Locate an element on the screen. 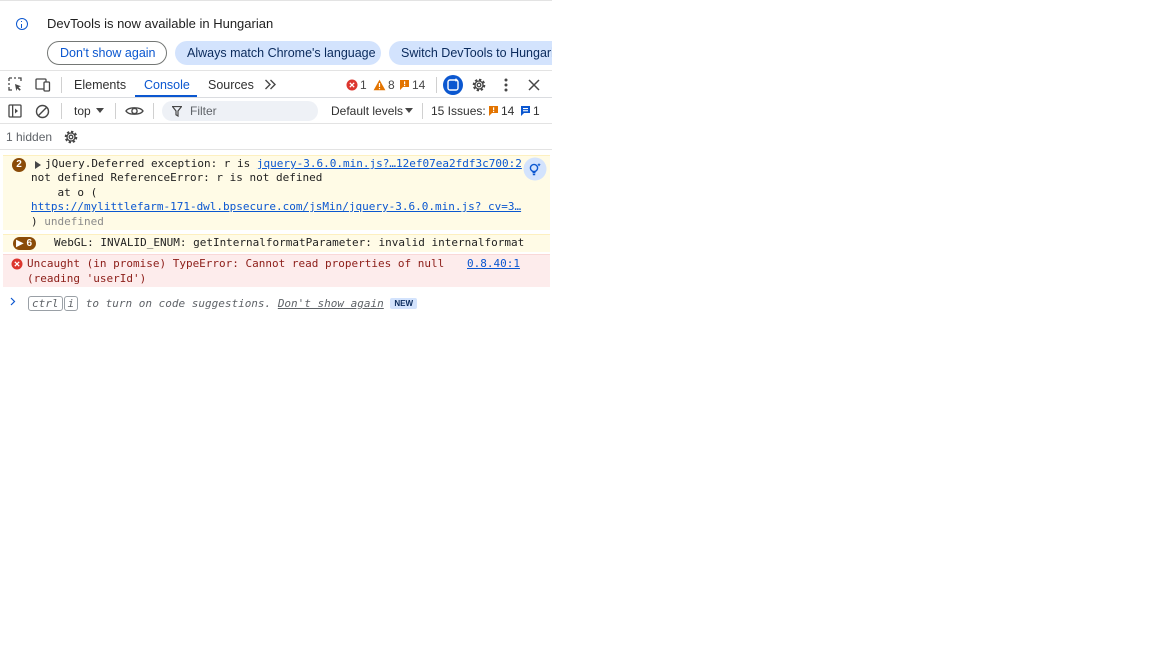 The width and height of the screenshot is (1152, 648). message-source-link: jquery-3.6.0.min.js?…12ef07ea2fdf3c700:2 is located at coordinates (389, 163).